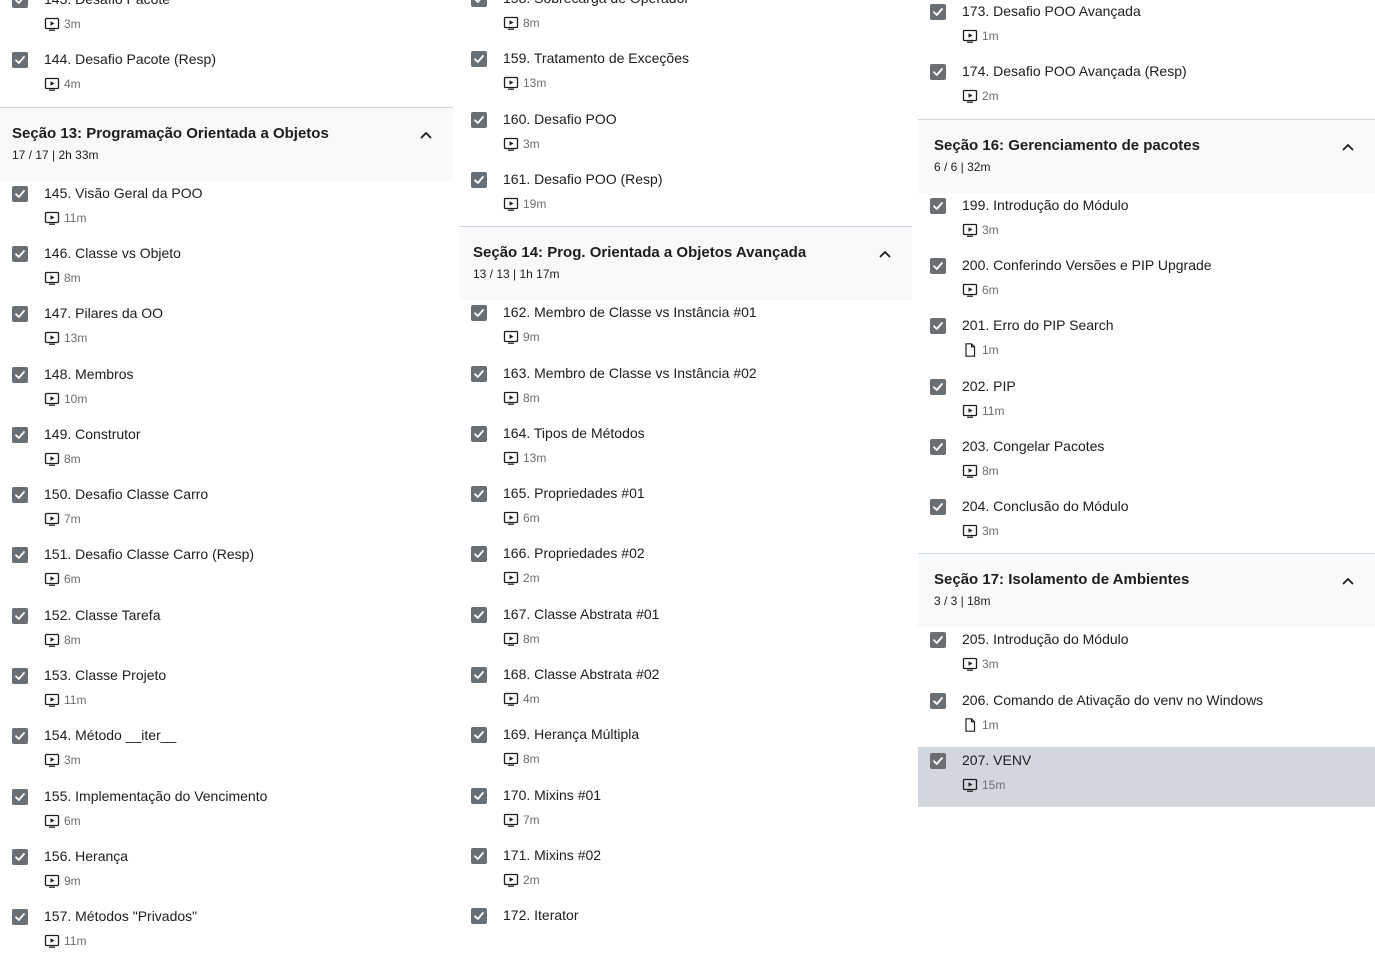 This screenshot has width=1375, height=978. What do you see at coordinates (1146, 777) in the screenshot?
I see `lecture-item: 207. VENV 15m` at bounding box center [1146, 777].